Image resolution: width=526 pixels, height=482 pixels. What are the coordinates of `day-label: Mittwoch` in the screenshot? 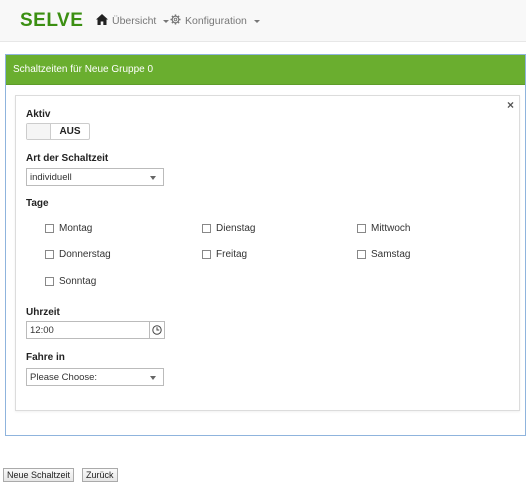 It's located at (391, 228).